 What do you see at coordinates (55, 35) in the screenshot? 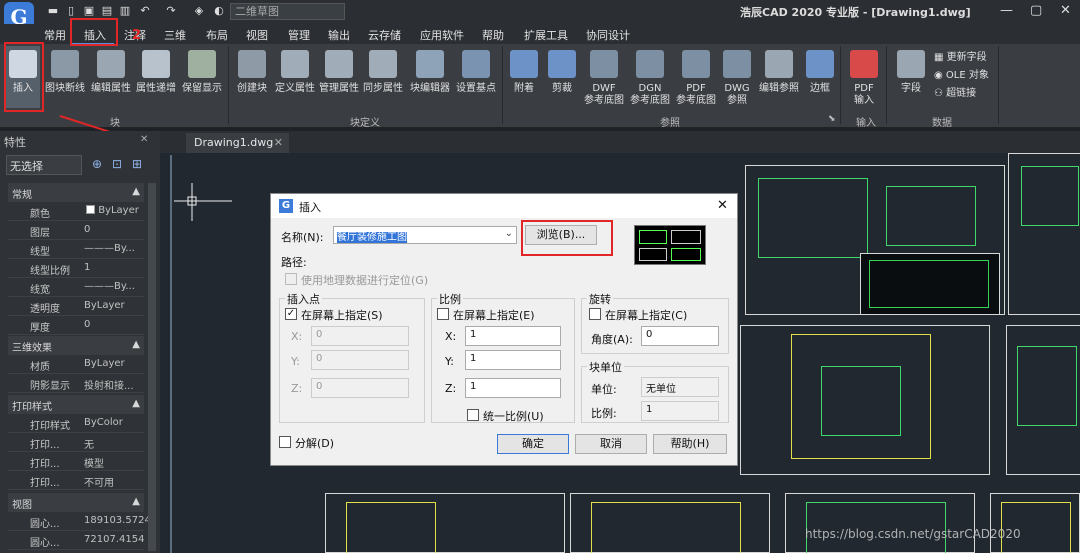
I see `menu-home: 常用` at bounding box center [55, 35].